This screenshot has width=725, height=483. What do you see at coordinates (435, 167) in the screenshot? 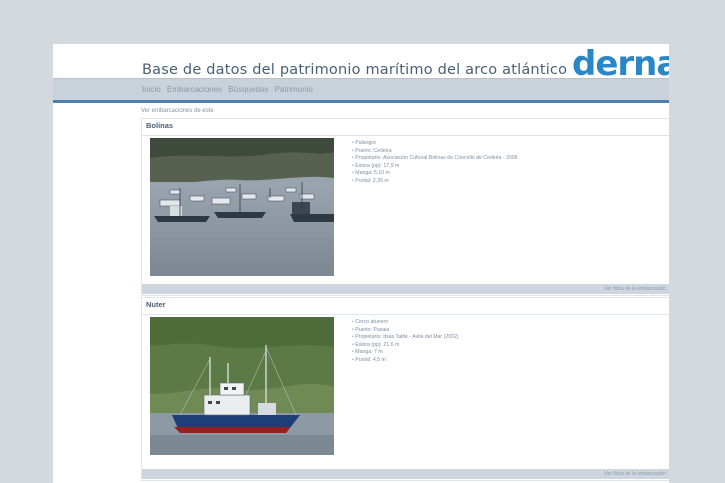
I see `spec-item: Eslora (pp): 17,9 m` at bounding box center [435, 167].